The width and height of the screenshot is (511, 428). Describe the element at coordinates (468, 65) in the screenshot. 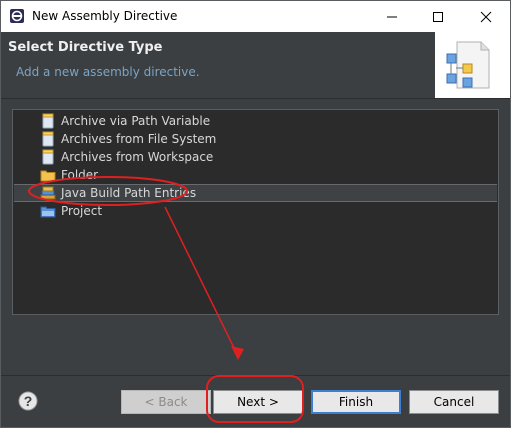

I see `assembly-directive-wizard-icon` at that location.